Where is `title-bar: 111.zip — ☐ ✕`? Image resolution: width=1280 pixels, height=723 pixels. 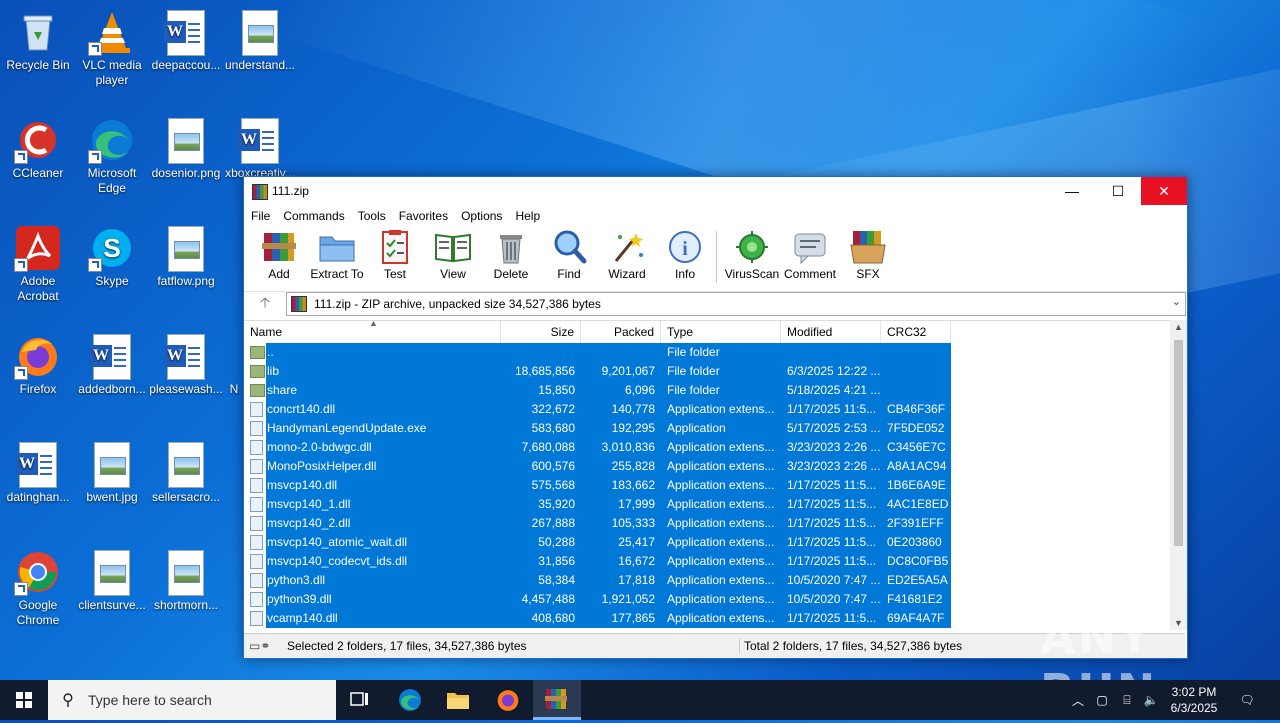
title-bar: 111.zip — ☐ ✕ is located at coordinates (715, 191).